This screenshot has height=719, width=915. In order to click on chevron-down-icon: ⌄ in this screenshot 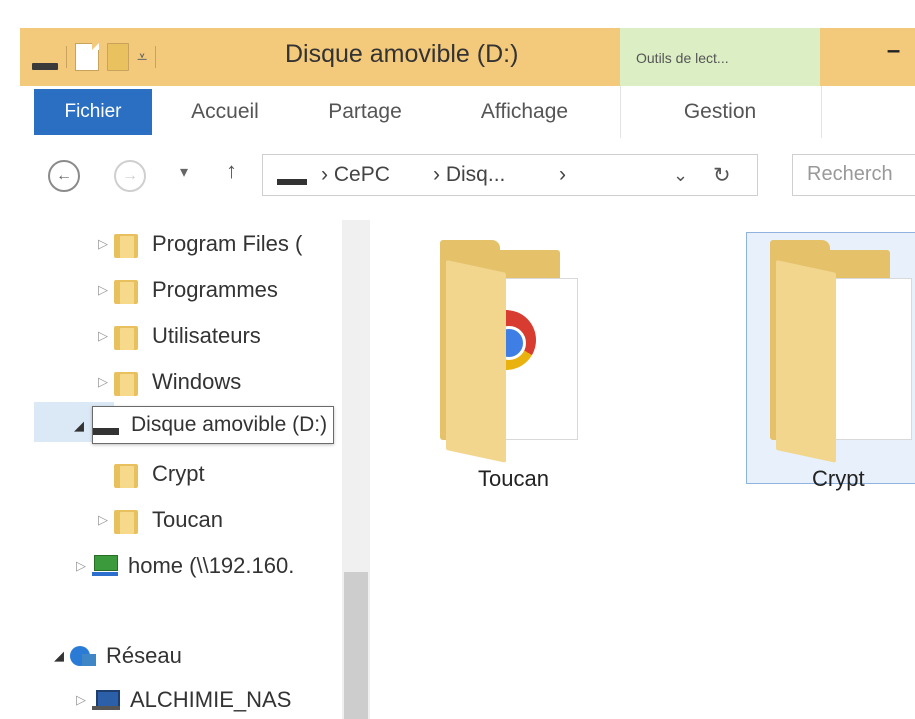, I will do `click(680, 175)`.